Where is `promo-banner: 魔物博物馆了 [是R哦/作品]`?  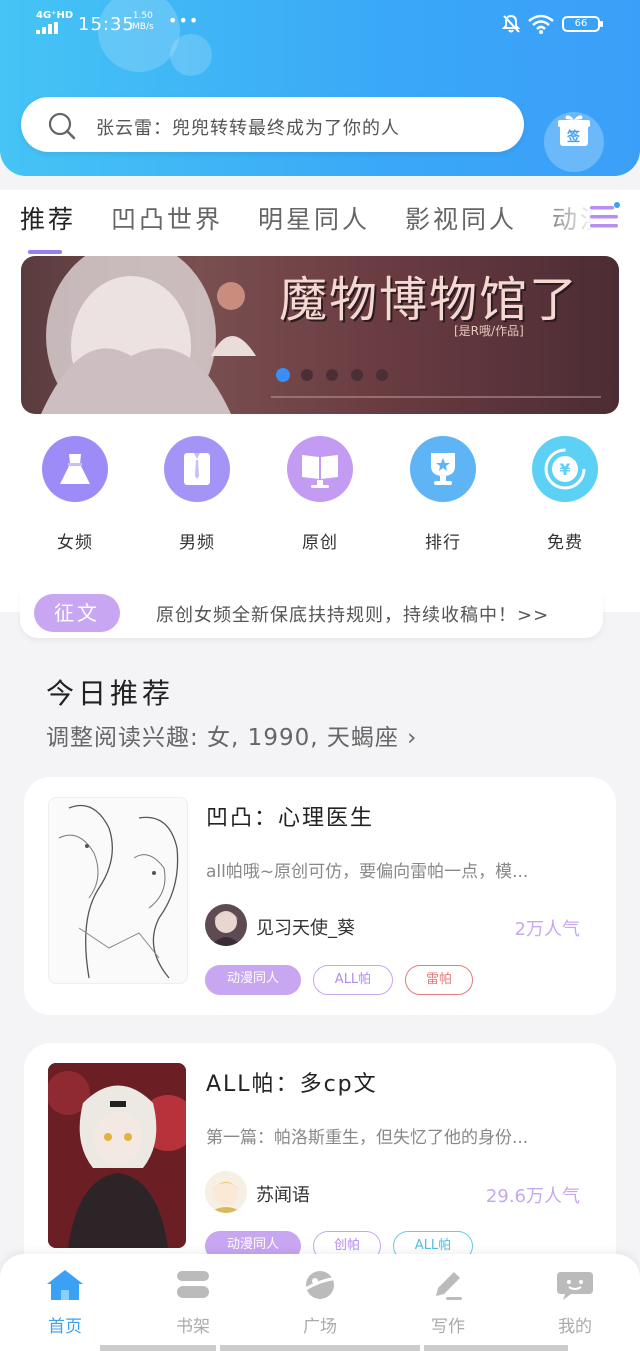
promo-banner: 魔物博物馆了 [是R哦/作品] is located at coordinates (320, 335).